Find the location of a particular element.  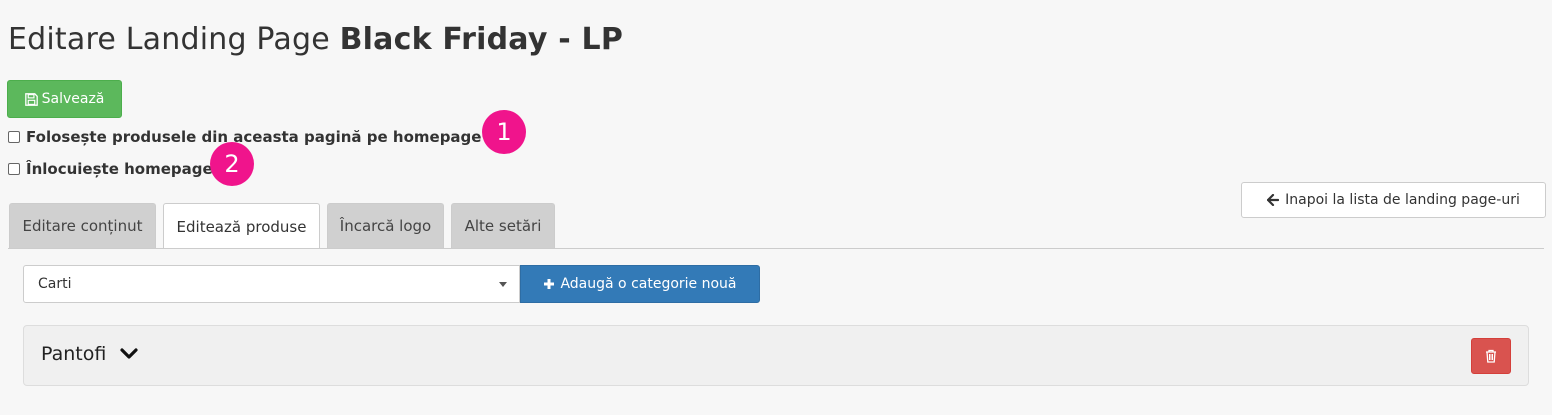

add-category-button: Adaugă o categorie nouă is located at coordinates (640, 284).